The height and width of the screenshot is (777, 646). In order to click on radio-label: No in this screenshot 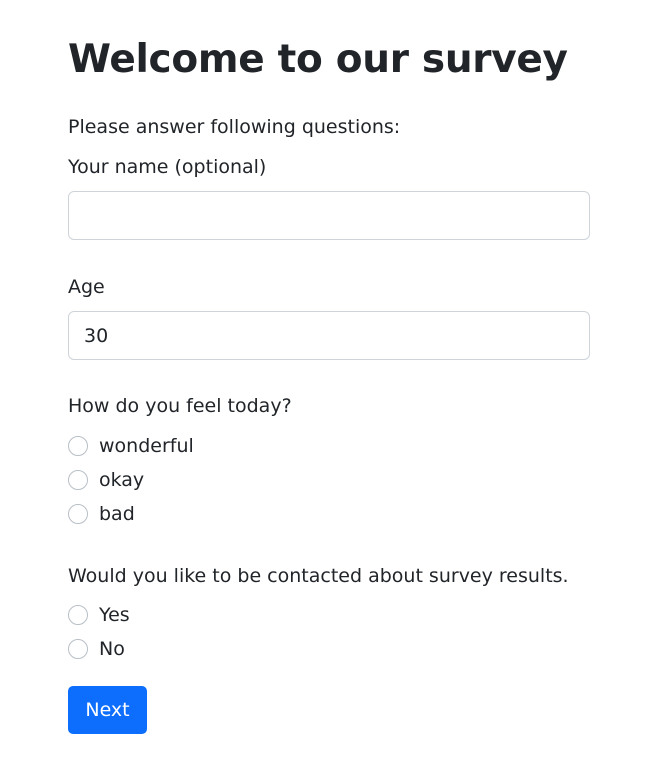, I will do `click(112, 649)`.